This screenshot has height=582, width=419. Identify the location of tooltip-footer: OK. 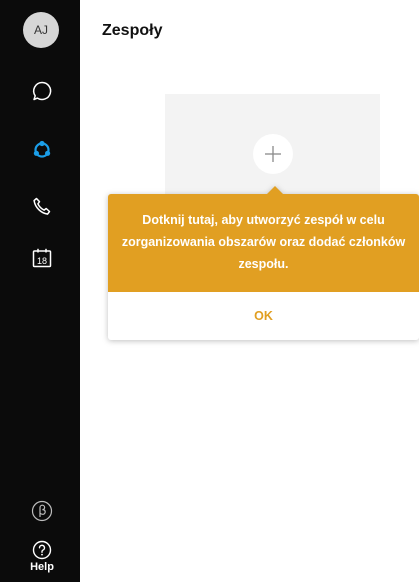
(263, 316).